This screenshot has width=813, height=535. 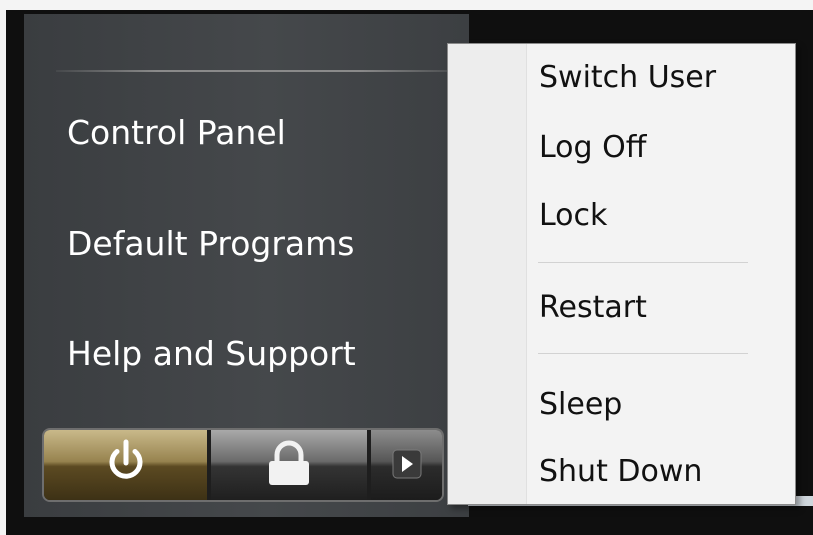 What do you see at coordinates (573, 216) in the screenshot?
I see `lock-item: Lock` at bounding box center [573, 216].